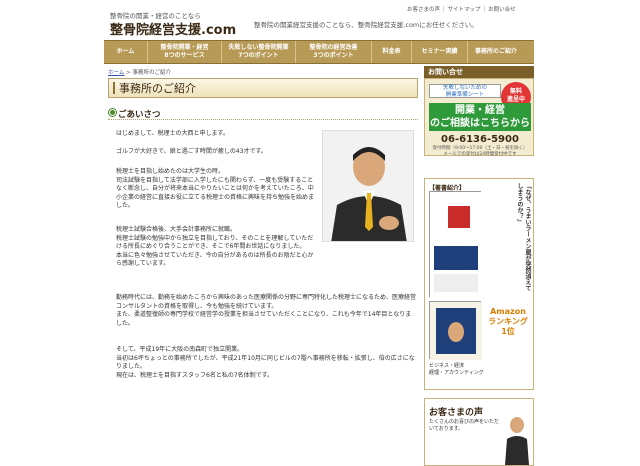 The height and width of the screenshot is (466, 640). Describe the element at coordinates (263, 114) in the screenshot. I see `section-title: ごあいさつ` at that location.